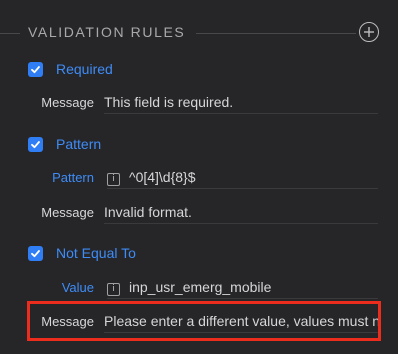 The height and width of the screenshot is (354, 398). I want to click on pattern-message-field: Invalid format., so click(241, 213).